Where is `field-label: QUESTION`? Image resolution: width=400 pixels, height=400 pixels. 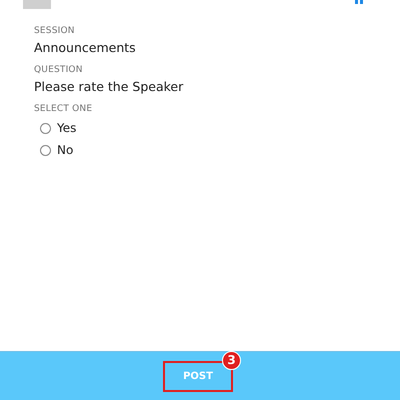
field-label: QUESTION is located at coordinates (58, 70).